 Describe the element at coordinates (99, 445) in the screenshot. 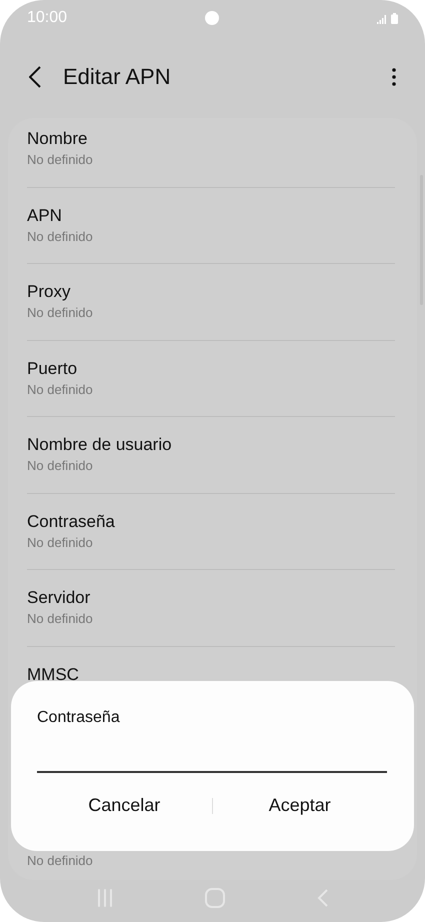

I see `setting-title: Nombre de usuario` at that location.